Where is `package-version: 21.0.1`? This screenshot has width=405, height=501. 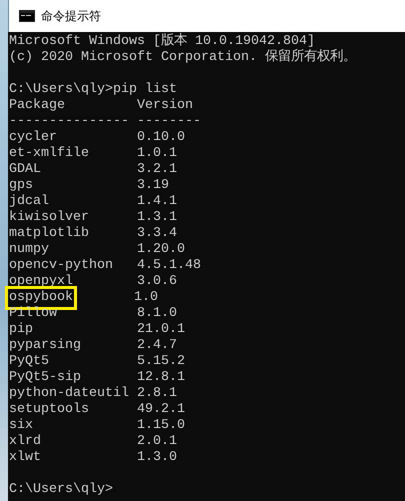 package-version: 21.0.1 is located at coordinates (161, 330).